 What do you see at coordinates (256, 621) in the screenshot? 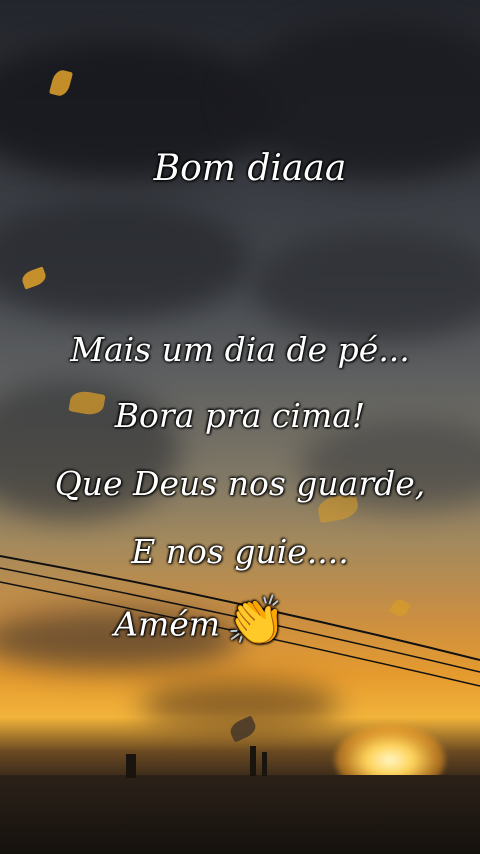
I see `clapping-hands-icon: 👏` at bounding box center [256, 621].